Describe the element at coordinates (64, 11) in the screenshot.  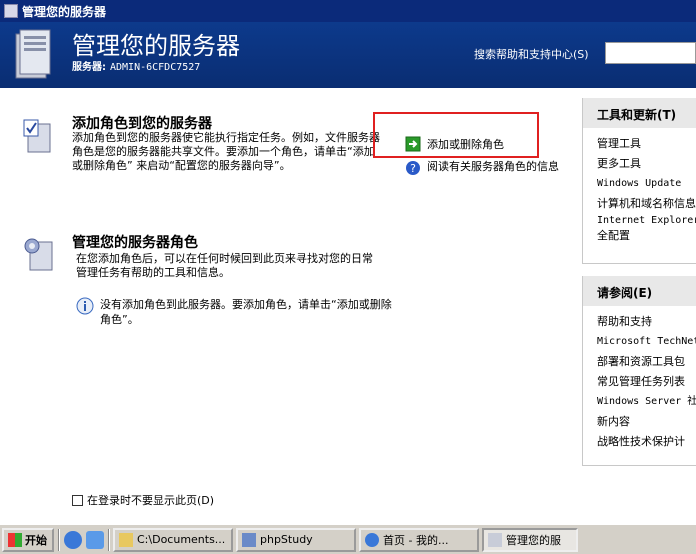
I see `window-title: 管理您的服务器` at that location.